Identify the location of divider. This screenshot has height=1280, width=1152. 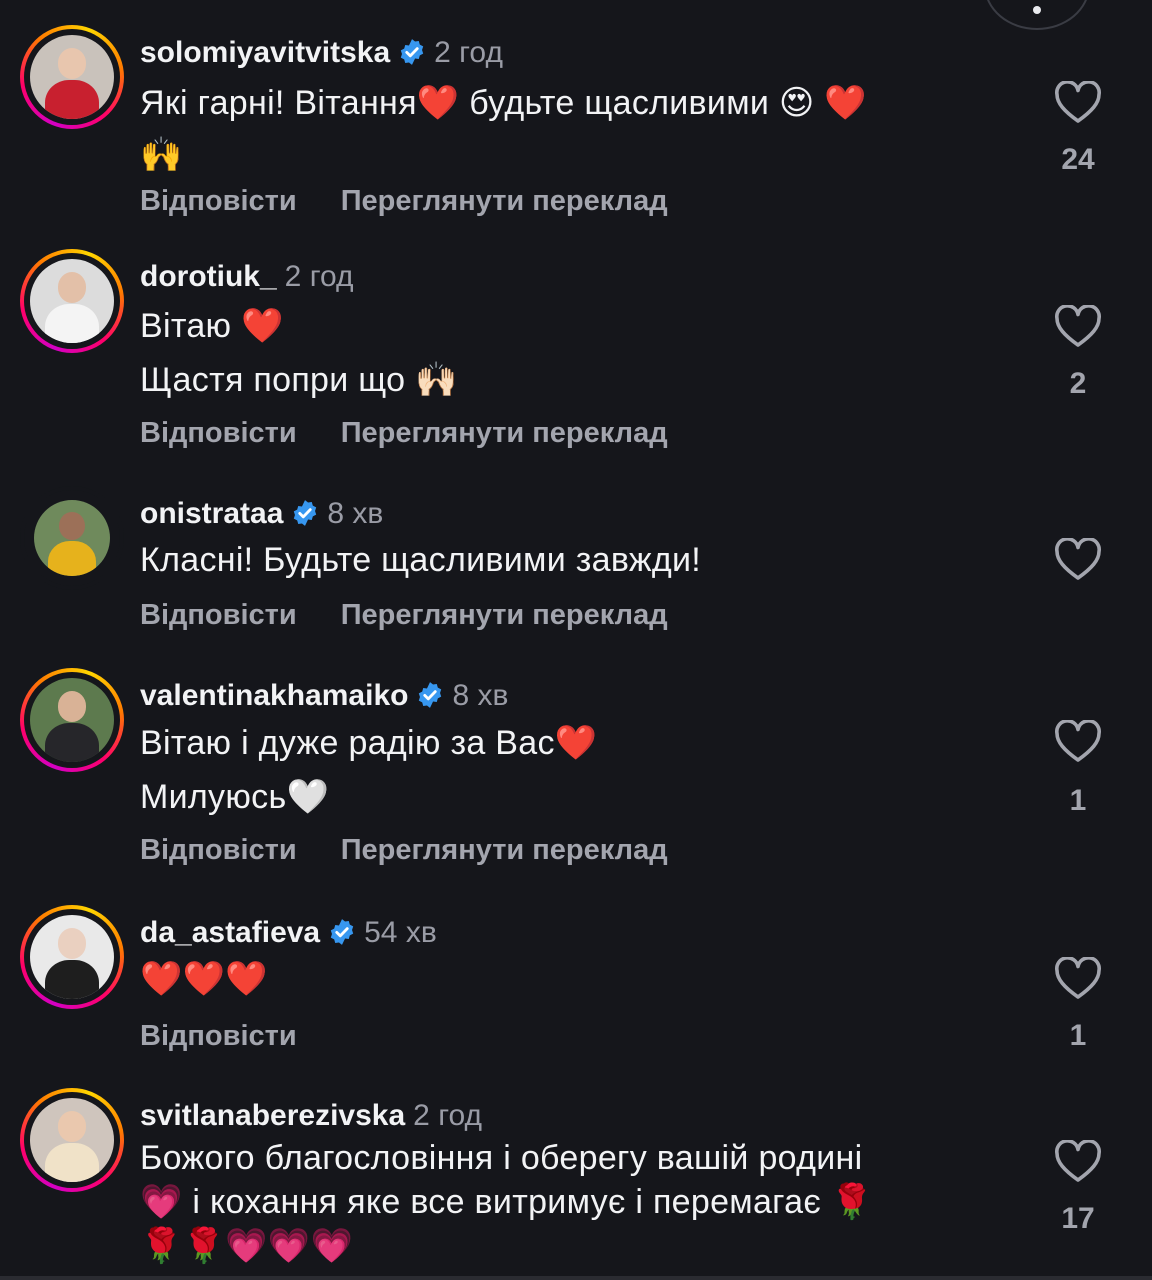
(576, 1278).